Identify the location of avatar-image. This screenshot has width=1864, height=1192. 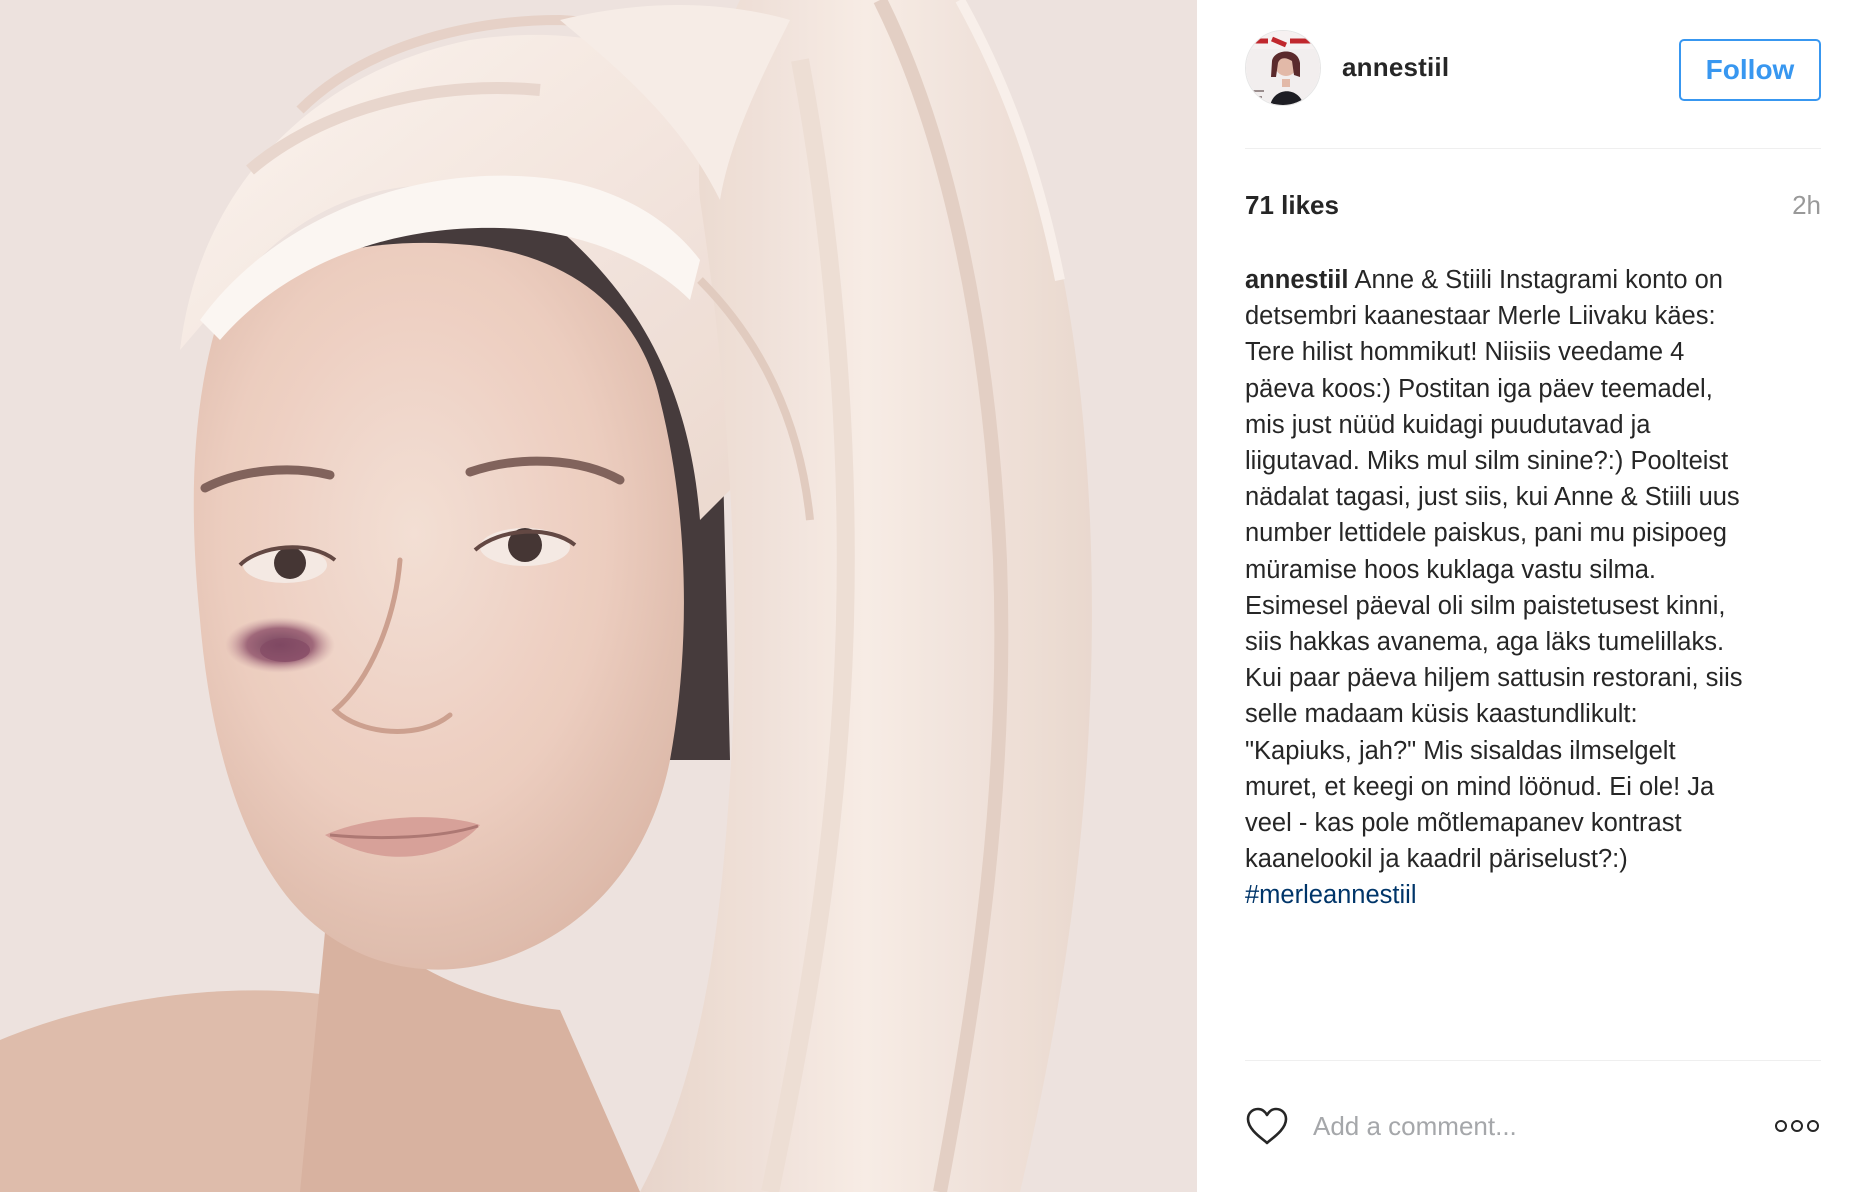
(1283, 68).